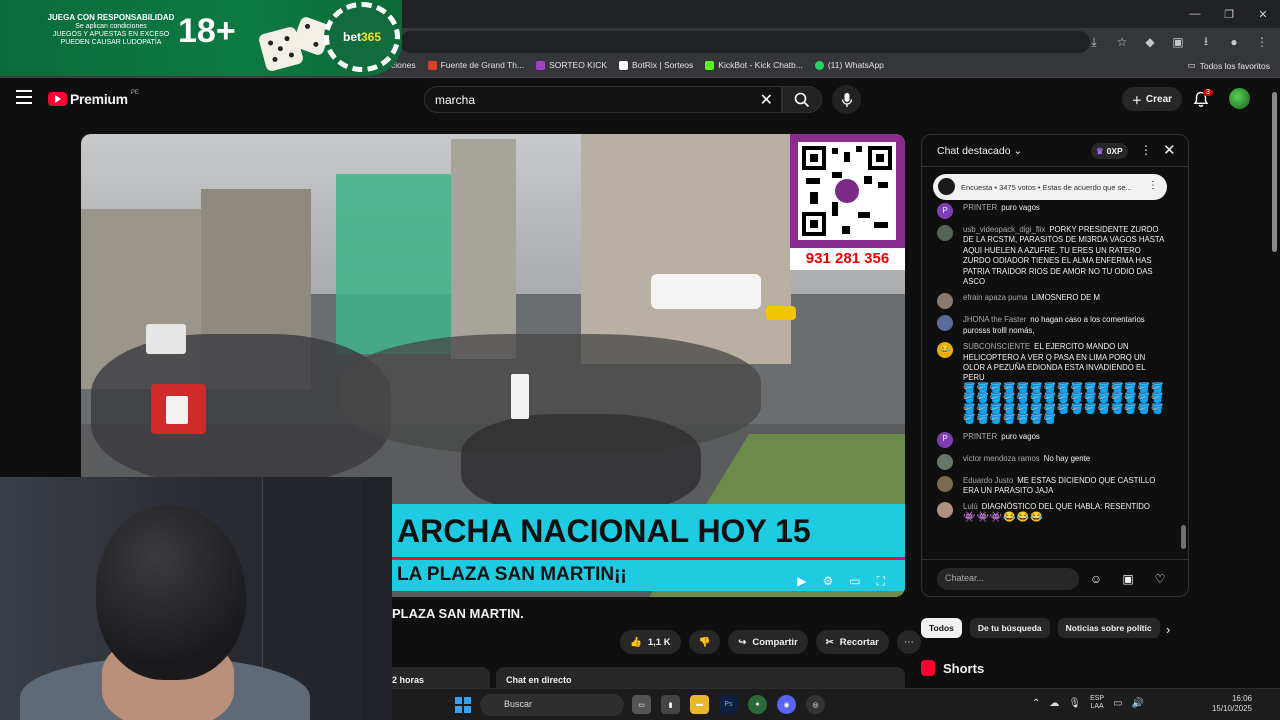 The height and width of the screenshot is (720, 1280). I want to click on bookmark-item: BotRix | Sorteos, so click(656, 65).